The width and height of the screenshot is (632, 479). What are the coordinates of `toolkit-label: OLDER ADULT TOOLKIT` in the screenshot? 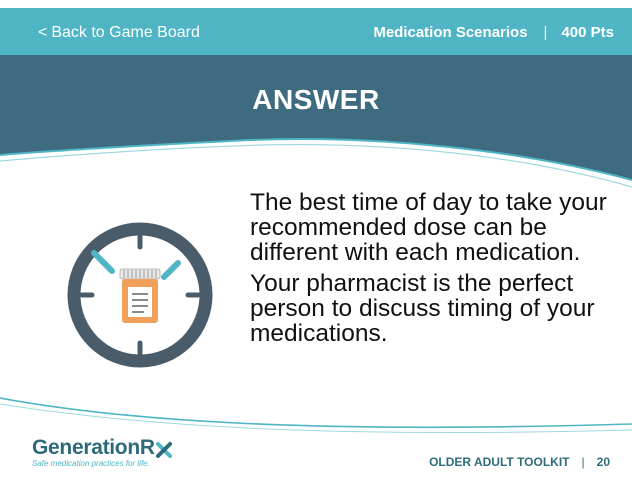 It's located at (499, 462).